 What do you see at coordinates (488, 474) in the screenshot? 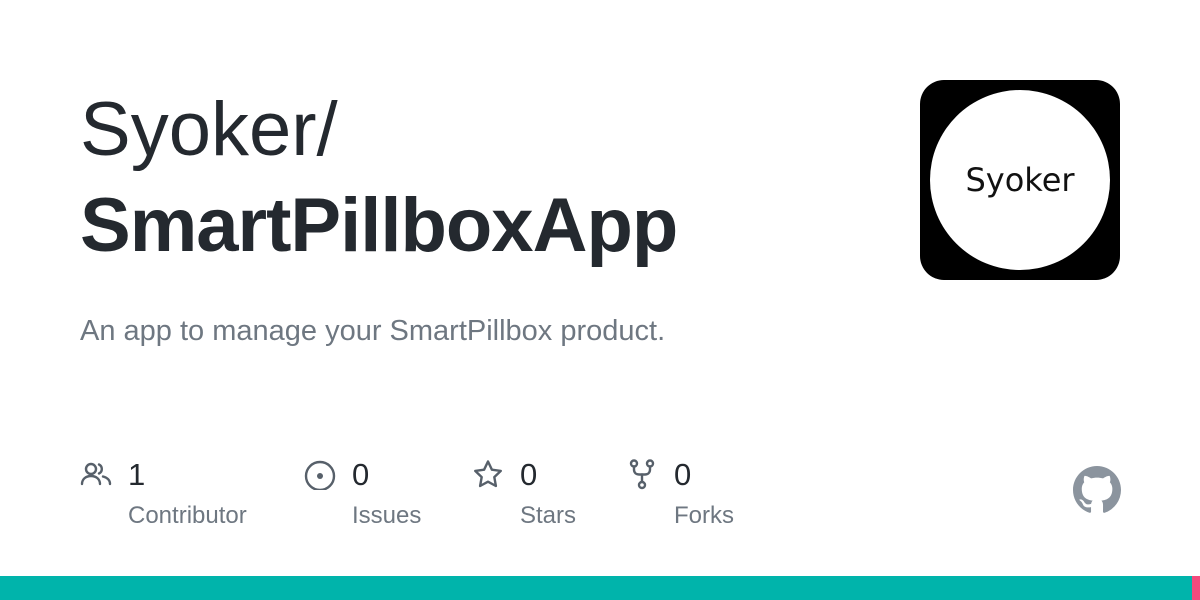
I see `star-icon` at bounding box center [488, 474].